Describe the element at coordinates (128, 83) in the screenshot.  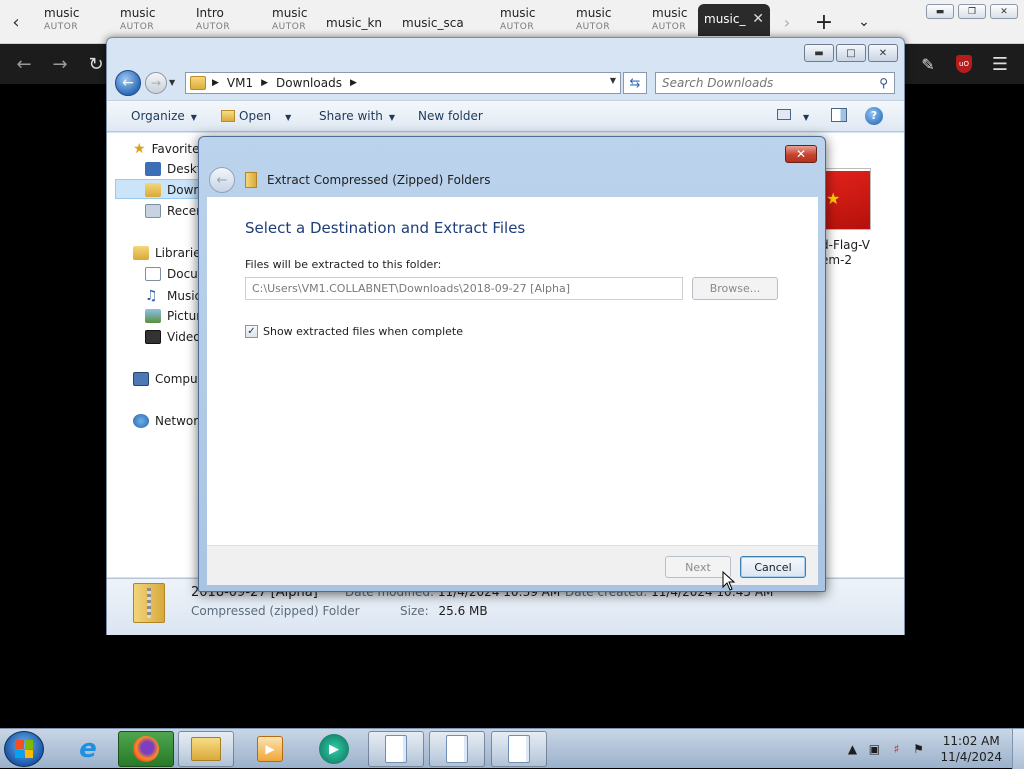
I see `nav-back-button: ←` at that location.